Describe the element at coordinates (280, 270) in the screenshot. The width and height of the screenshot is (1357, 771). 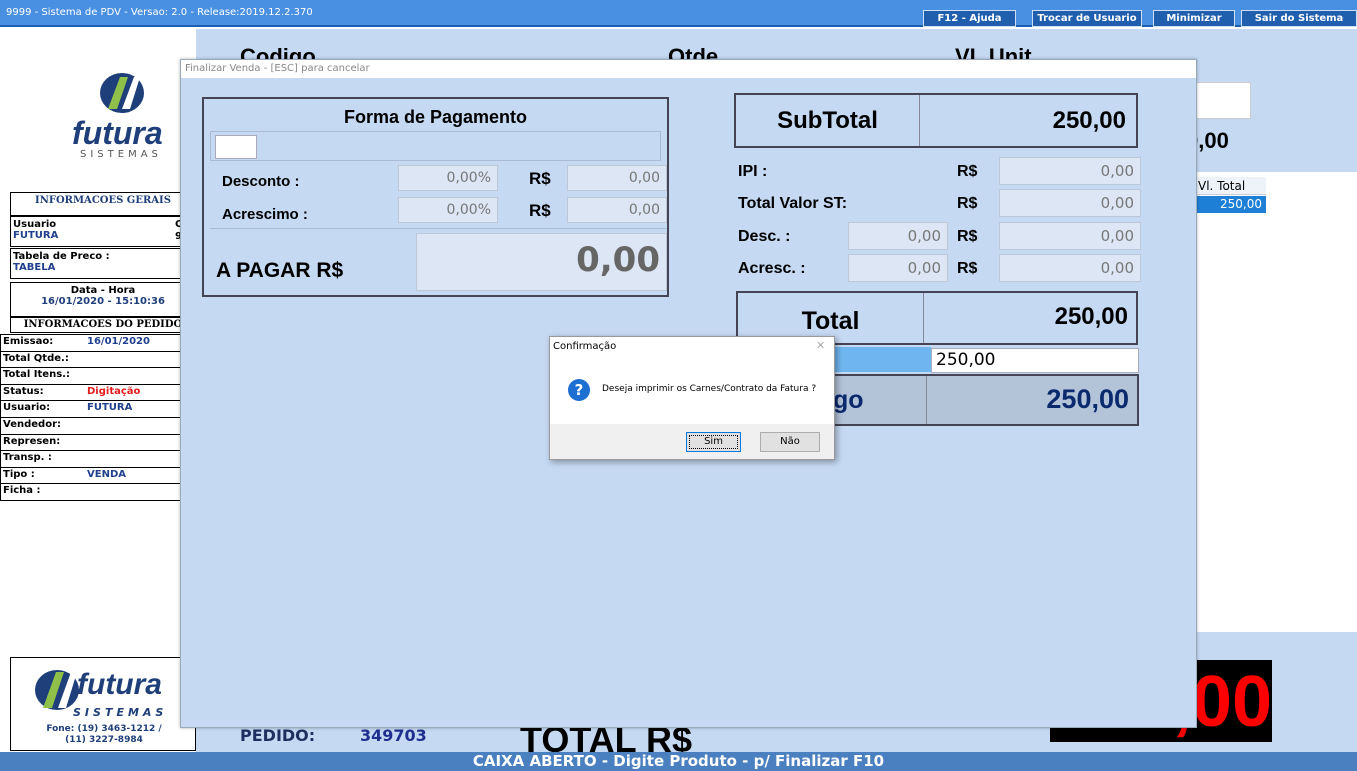
I see `to-pay-label: A PAGAR R$` at that location.